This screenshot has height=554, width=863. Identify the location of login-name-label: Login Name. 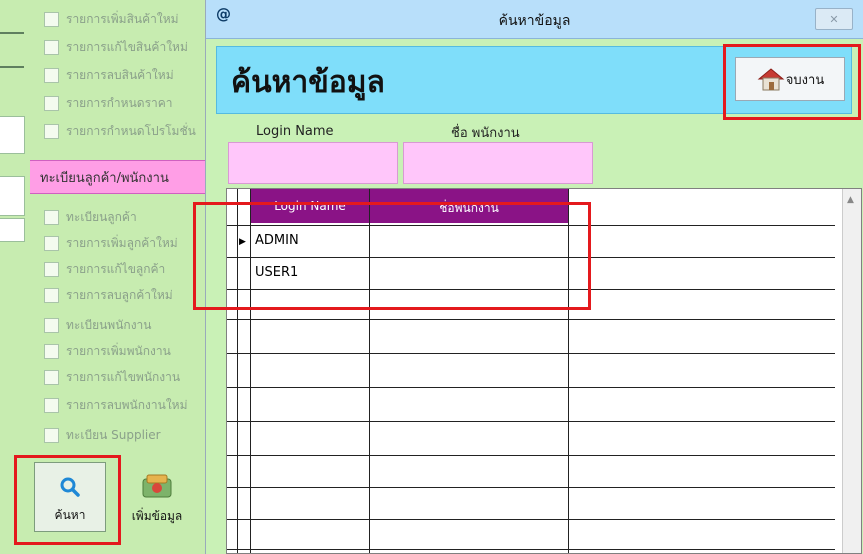
(295, 131).